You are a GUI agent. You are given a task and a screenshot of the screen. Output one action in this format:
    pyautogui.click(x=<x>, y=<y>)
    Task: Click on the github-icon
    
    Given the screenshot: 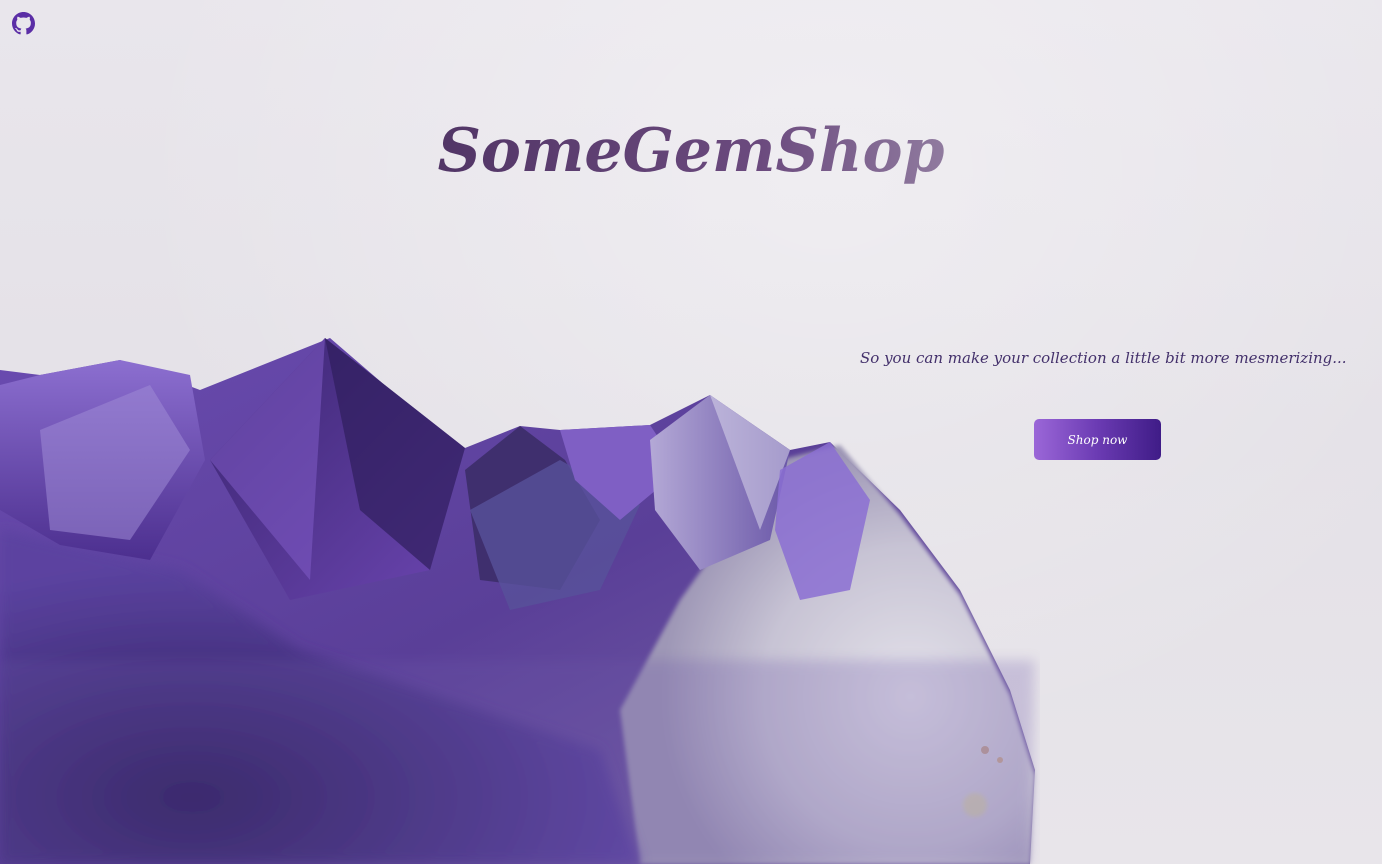 What is the action you would take?
    pyautogui.click(x=23, y=23)
    